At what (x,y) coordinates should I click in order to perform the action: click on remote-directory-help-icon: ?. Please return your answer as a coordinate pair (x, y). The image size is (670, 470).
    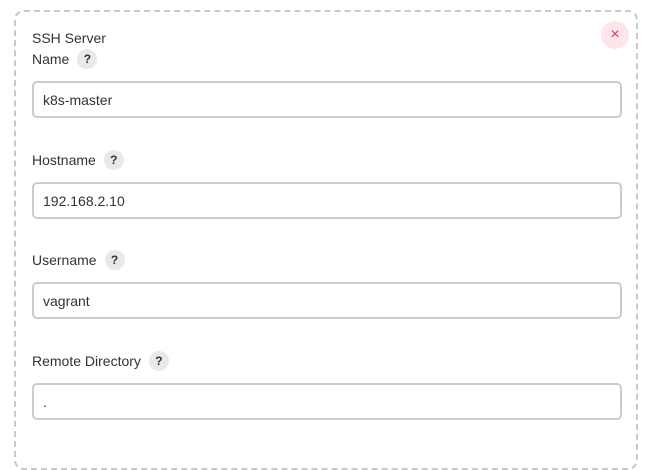
    Looking at the image, I should click on (158, 361).